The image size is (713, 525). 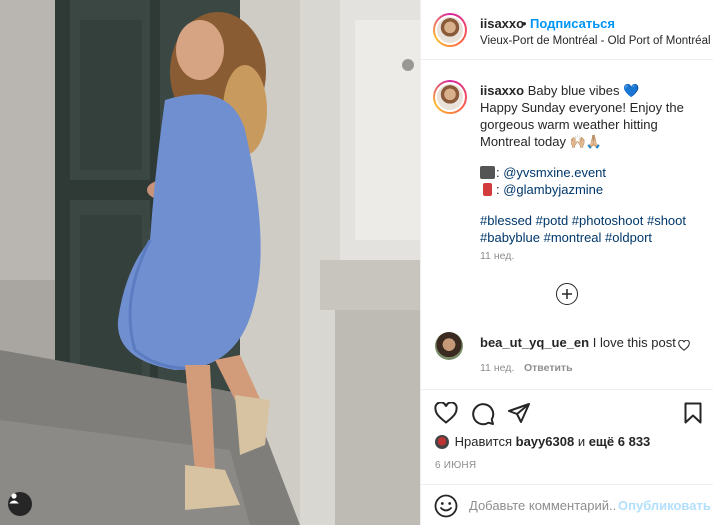 I want to click on likes-conjunction: и, so click(x=581, y=441).